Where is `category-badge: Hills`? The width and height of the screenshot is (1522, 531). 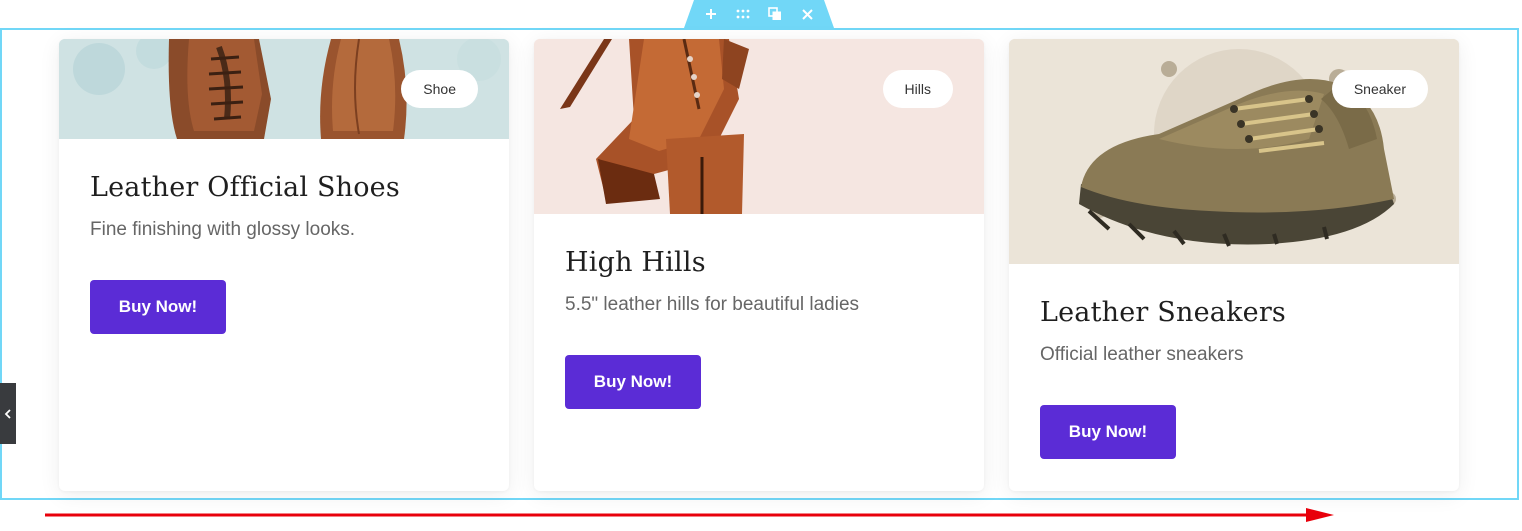 category-badge: Hills is located at coordinates (917, 89).